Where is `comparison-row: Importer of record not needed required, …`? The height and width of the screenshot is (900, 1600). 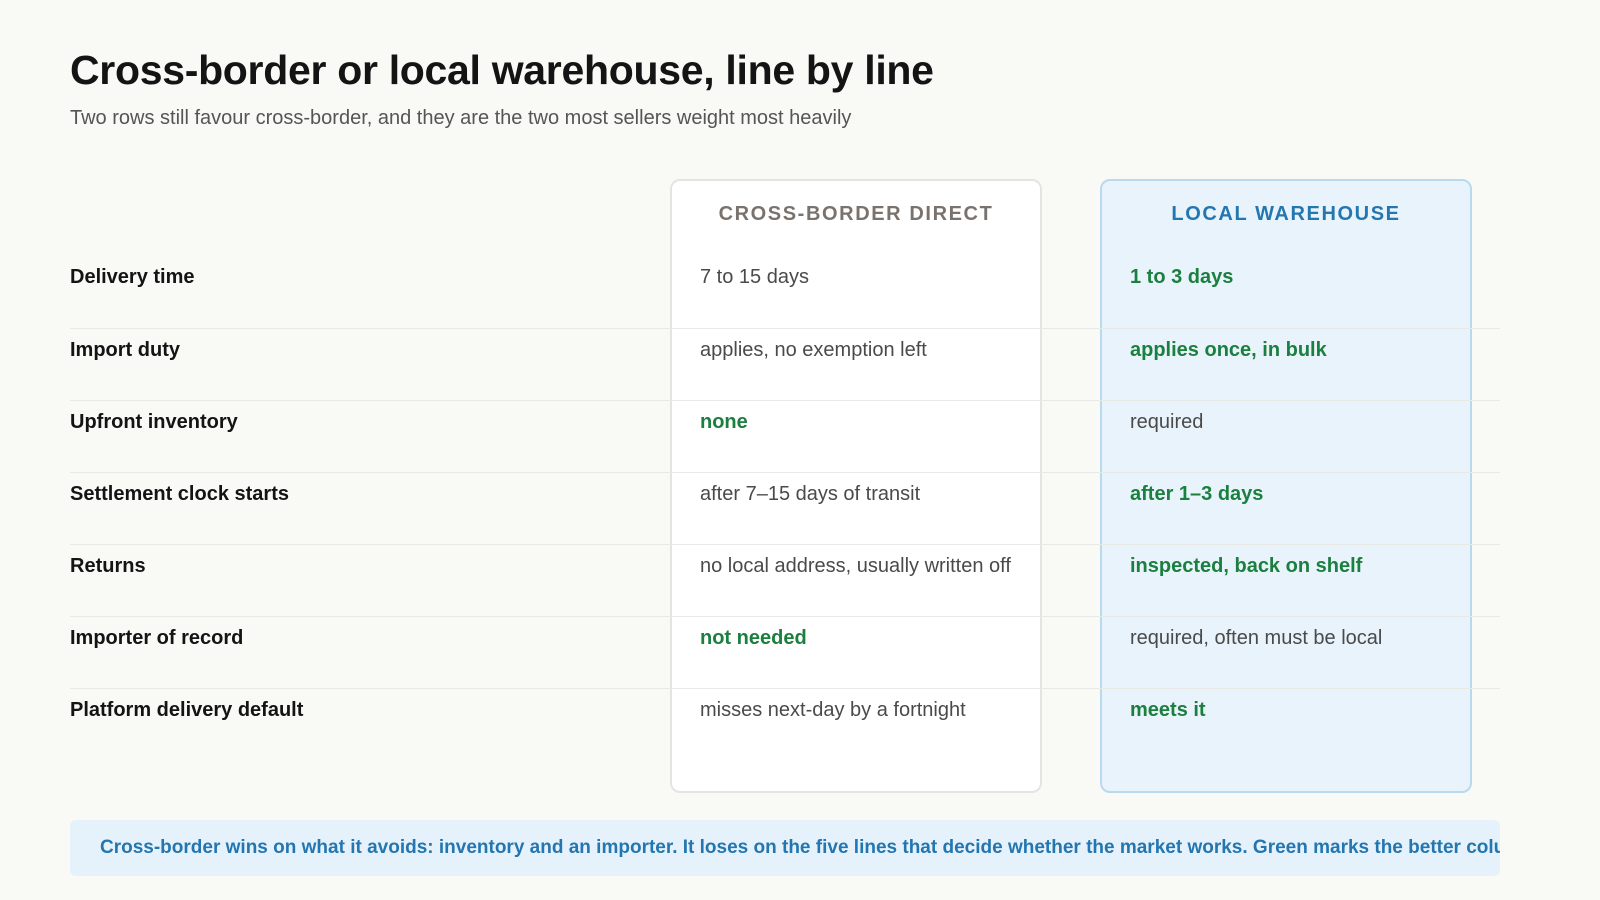 comparison-row: Importer of record not needed required, … is located at coordinates (785, 652).